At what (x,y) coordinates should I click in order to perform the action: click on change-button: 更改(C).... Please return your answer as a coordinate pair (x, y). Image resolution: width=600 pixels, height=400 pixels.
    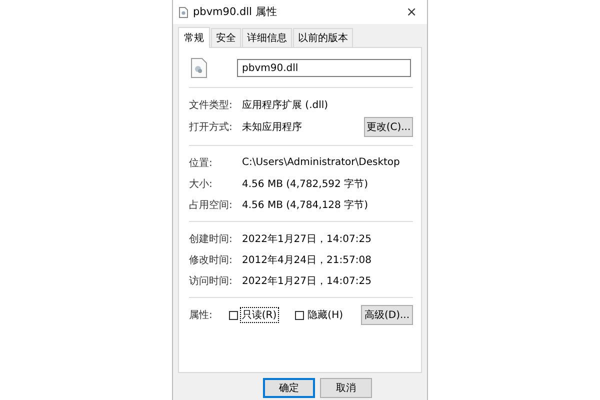
    Looking at the image, I should click on (388, 127).